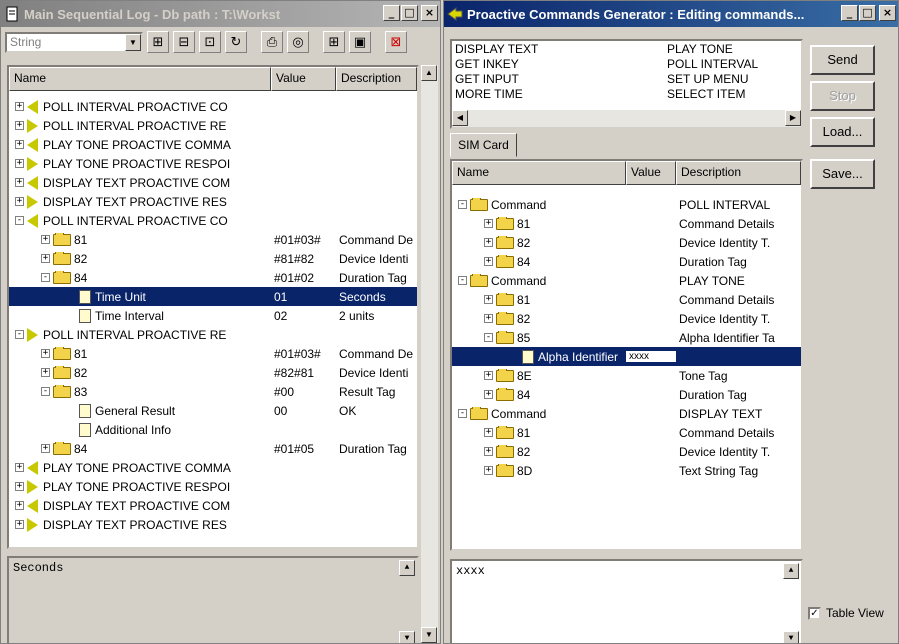 The height and width of the screenshot is (644, 899). Describe the element at coordinates (887, 13) in the screenshot. I see `close-button: ×` at that location.